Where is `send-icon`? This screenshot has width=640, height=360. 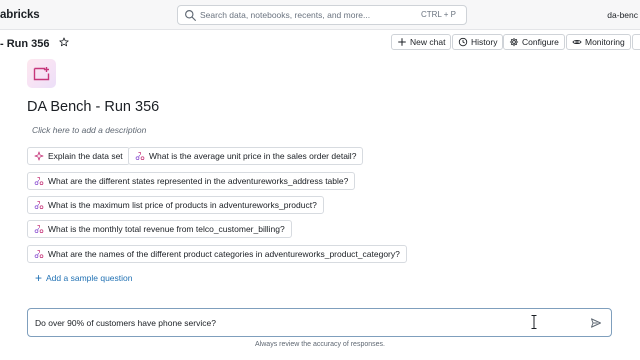 send-icon is located at coordinates (596, 323).